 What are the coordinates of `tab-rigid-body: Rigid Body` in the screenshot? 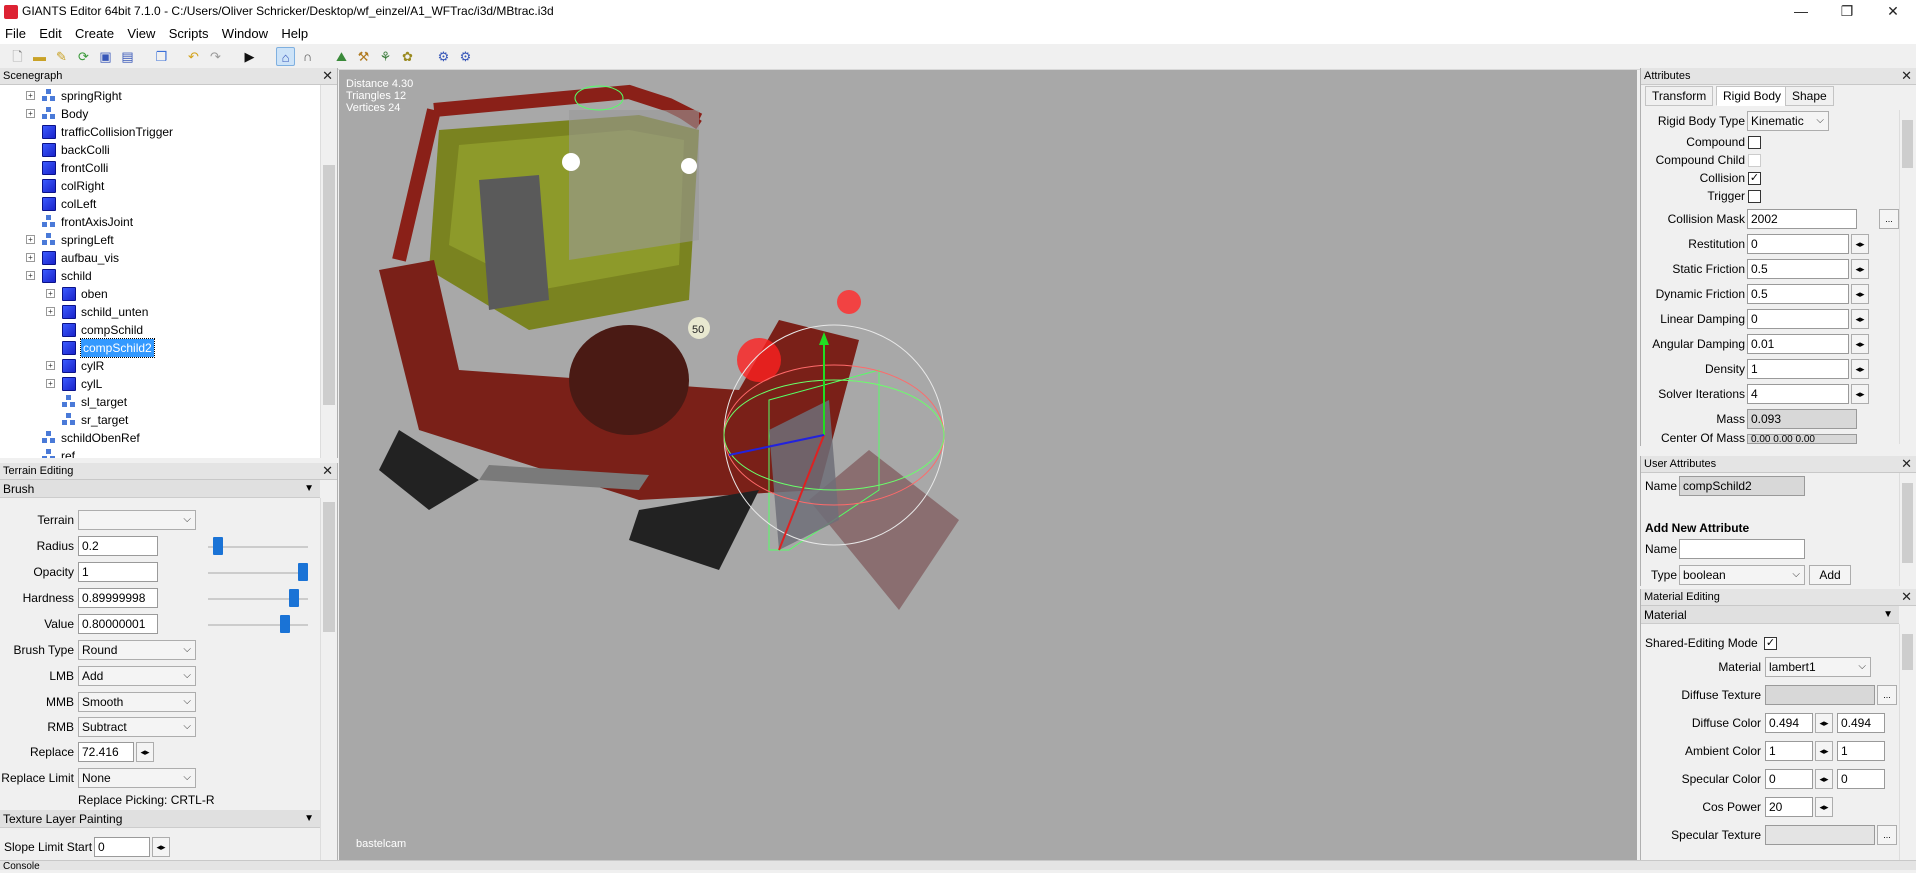 It's located at (1752, 96).